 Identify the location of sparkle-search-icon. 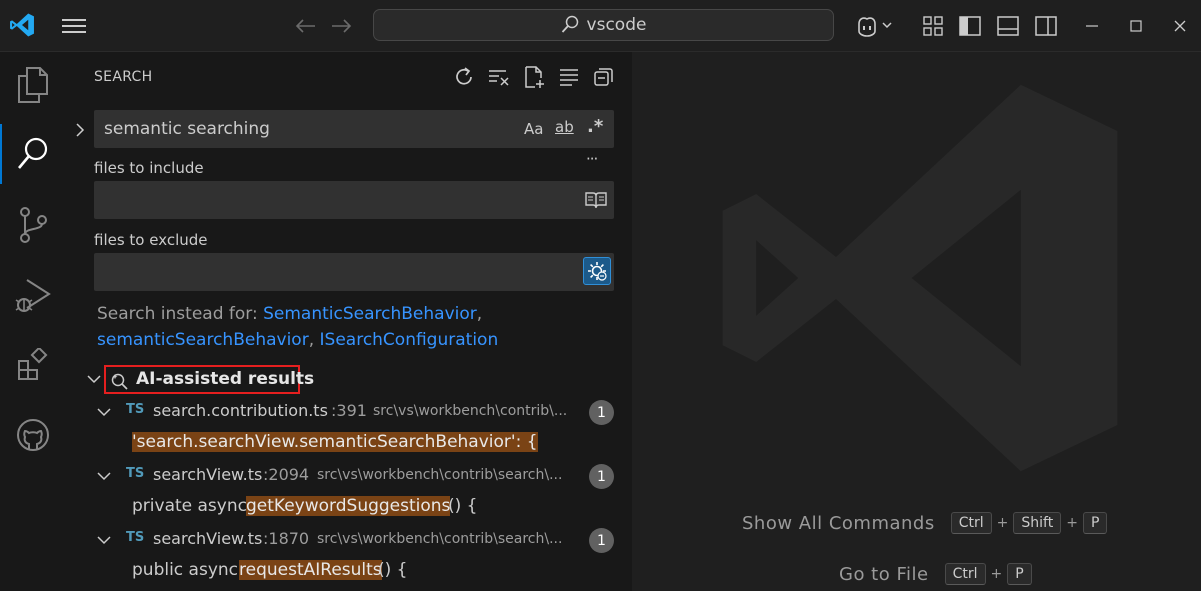
(119, 381).